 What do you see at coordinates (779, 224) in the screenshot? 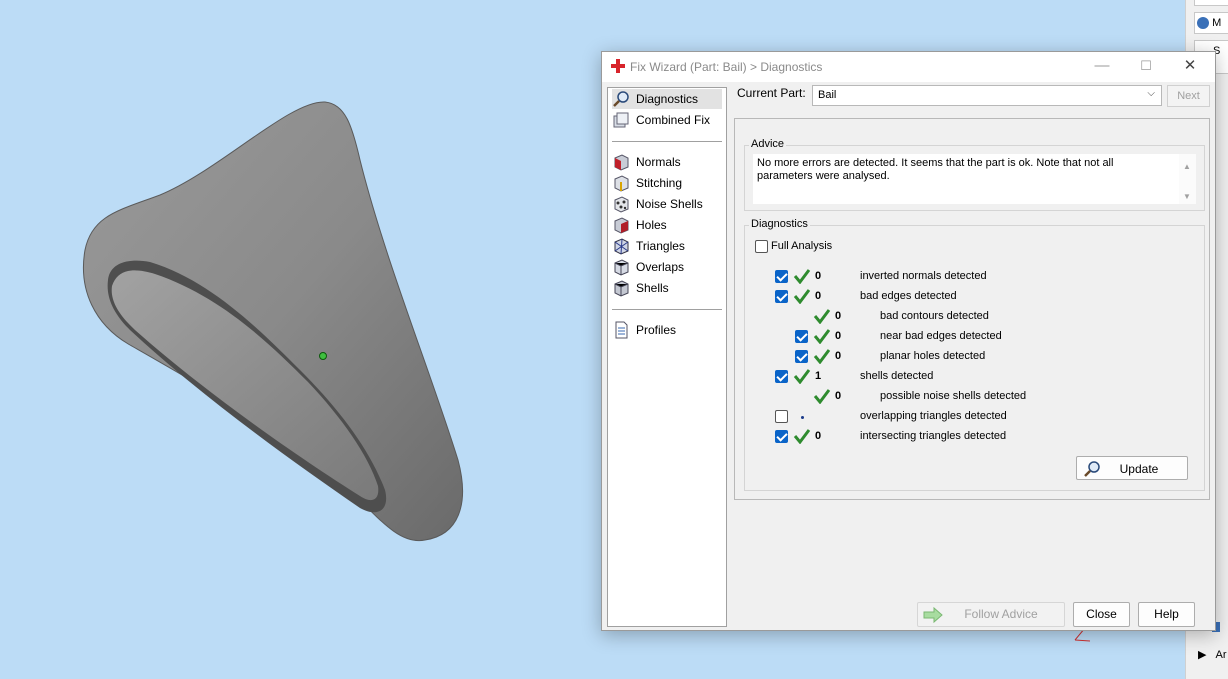
I see `diagnostics-title: Diagnostics` at bounding box center [779, 224].